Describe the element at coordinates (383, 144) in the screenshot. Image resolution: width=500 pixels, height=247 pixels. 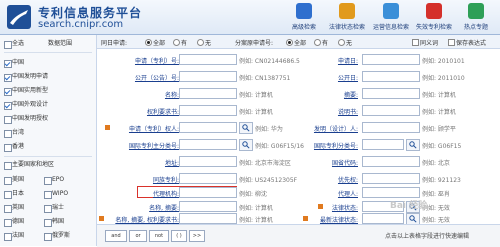
I see `ipc-input` at that location.